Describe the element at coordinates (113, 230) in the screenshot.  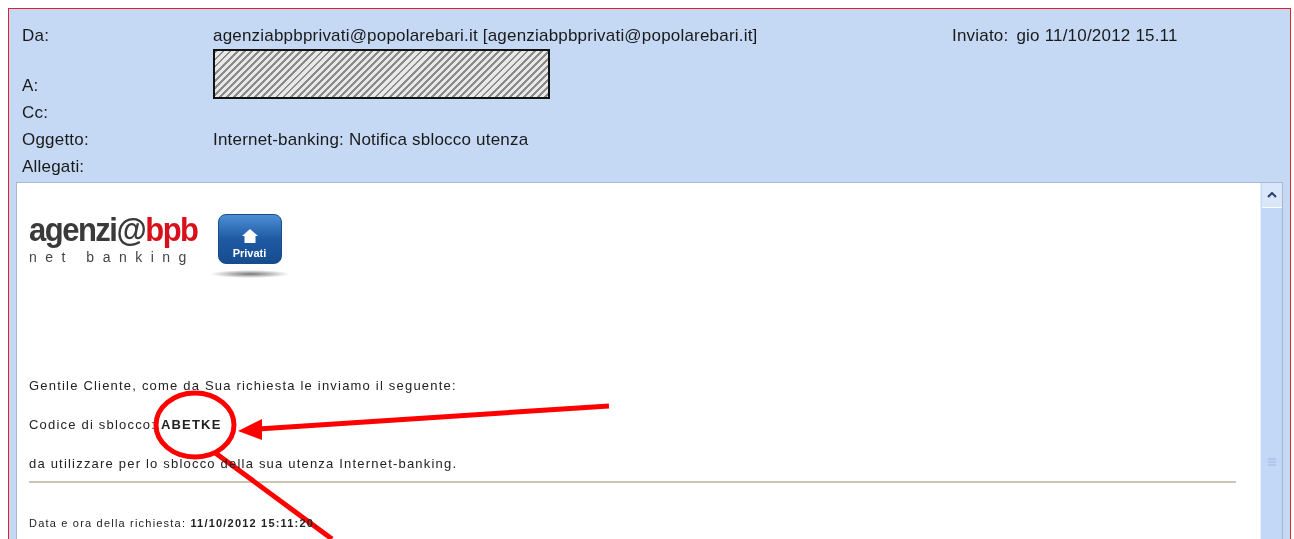
I see `logo-wordmark: agenzi@bpb` at that location.